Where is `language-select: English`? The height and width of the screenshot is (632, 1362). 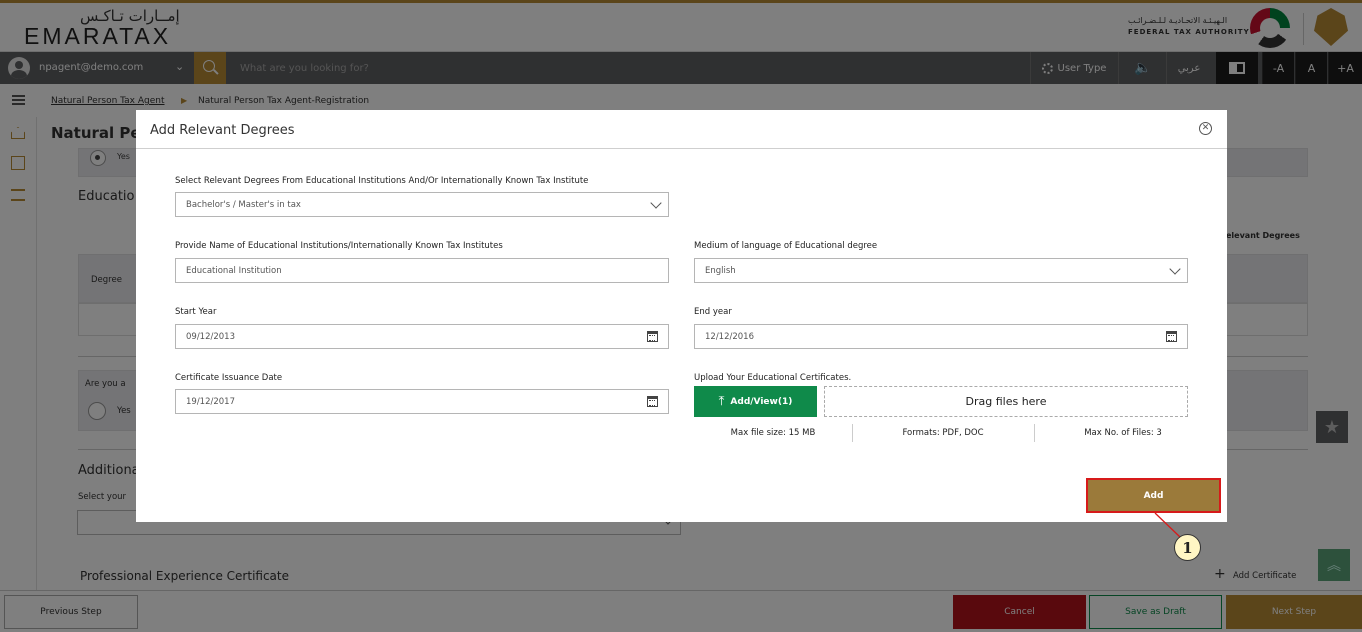 language-select: English is located at coordinates (941, 270).